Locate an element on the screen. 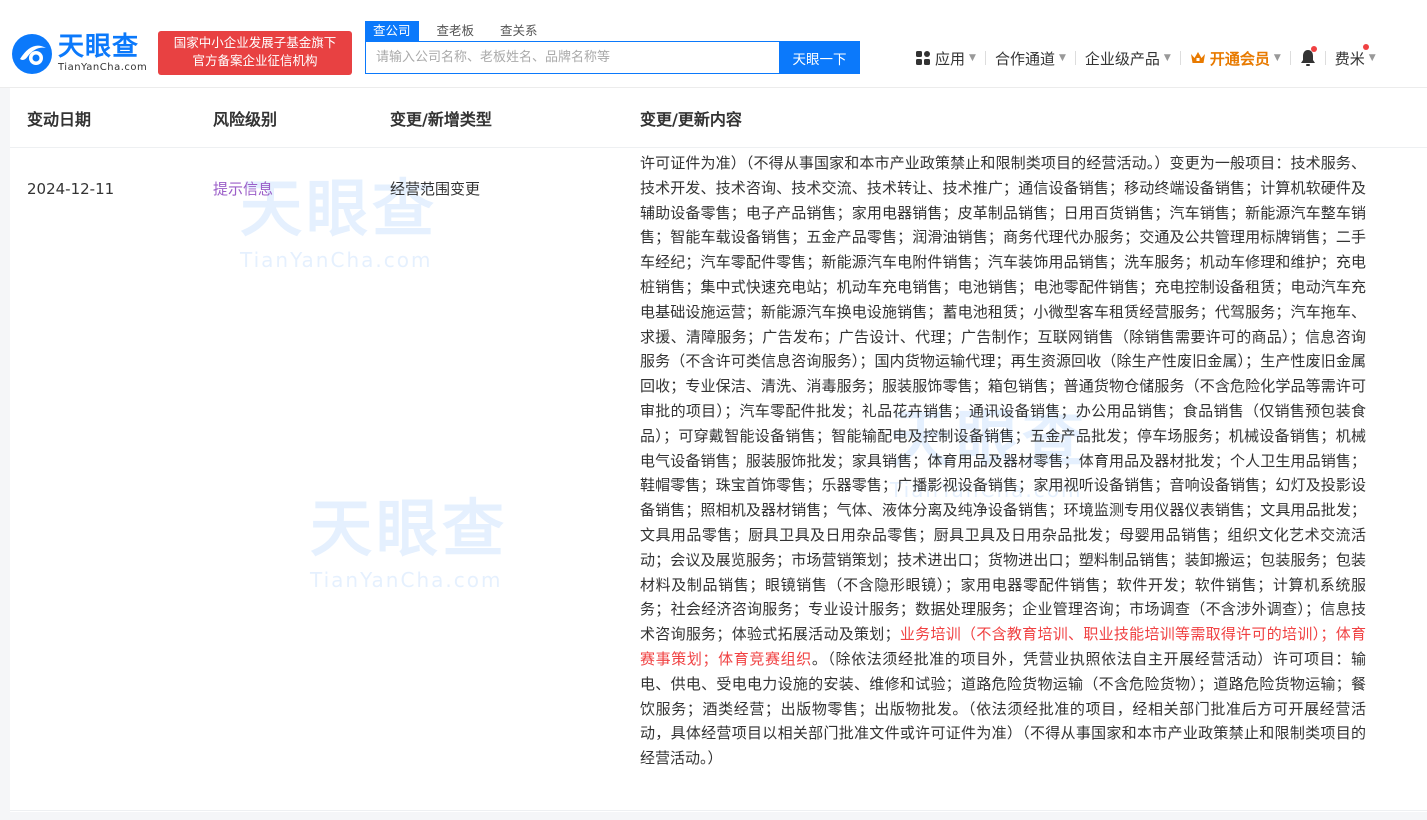  user-menu: 费米 ▼ is located at coordinates (1355, 56).